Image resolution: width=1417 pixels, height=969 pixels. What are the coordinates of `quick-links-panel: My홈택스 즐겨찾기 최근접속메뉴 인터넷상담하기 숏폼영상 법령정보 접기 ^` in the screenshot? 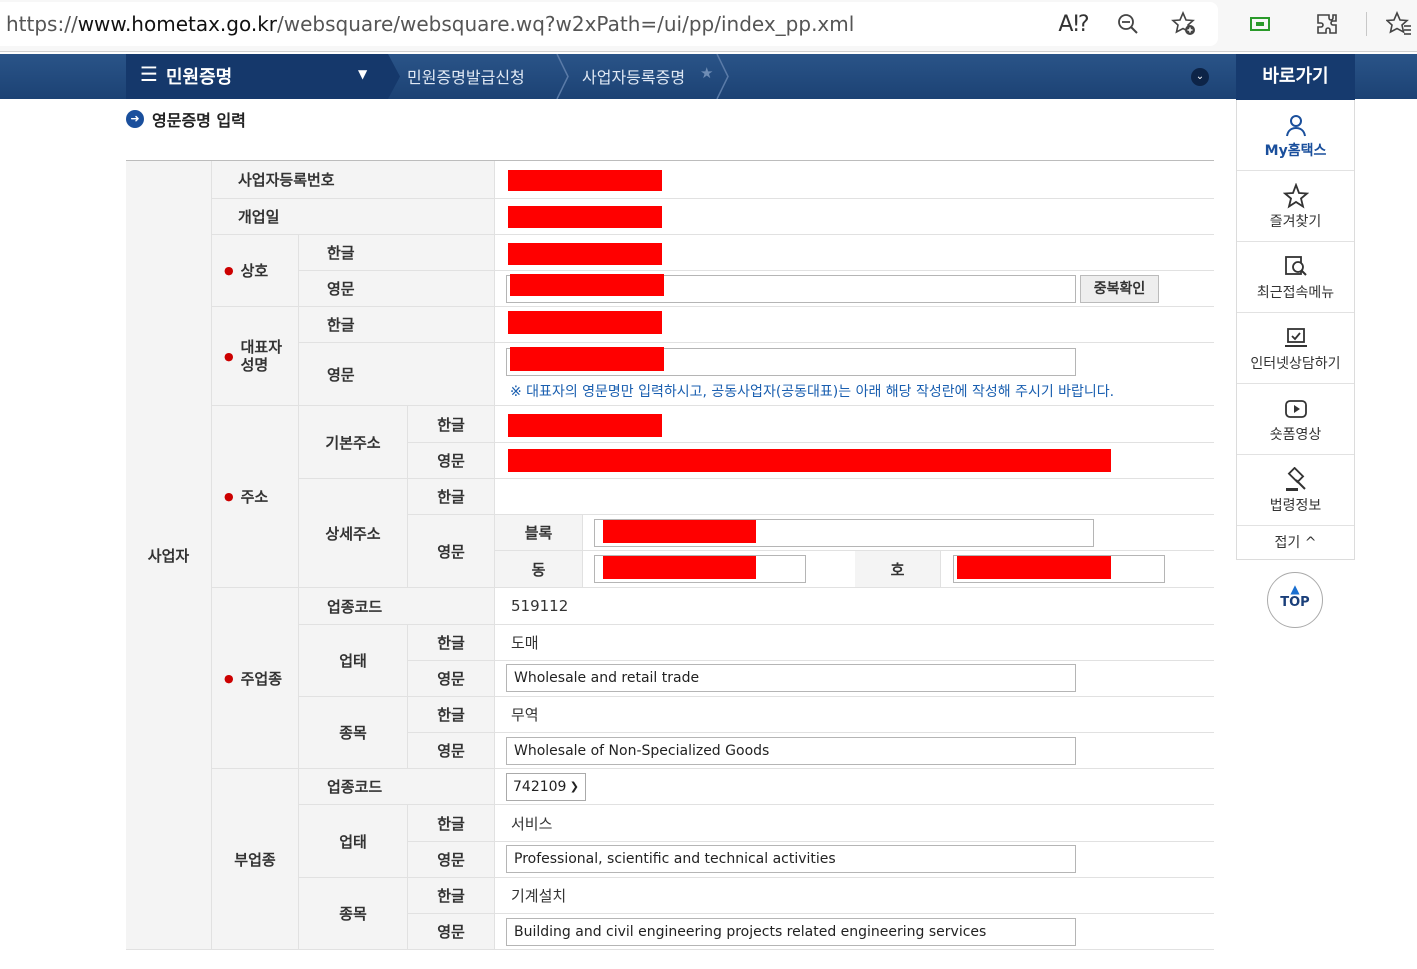 It's located at (1295, 330).